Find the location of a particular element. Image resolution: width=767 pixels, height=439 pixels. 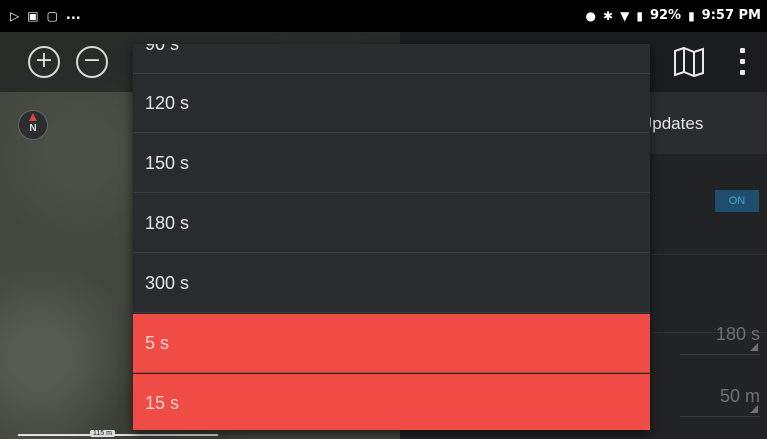

updates-toggle: ON is located at coordinates (737, 201).